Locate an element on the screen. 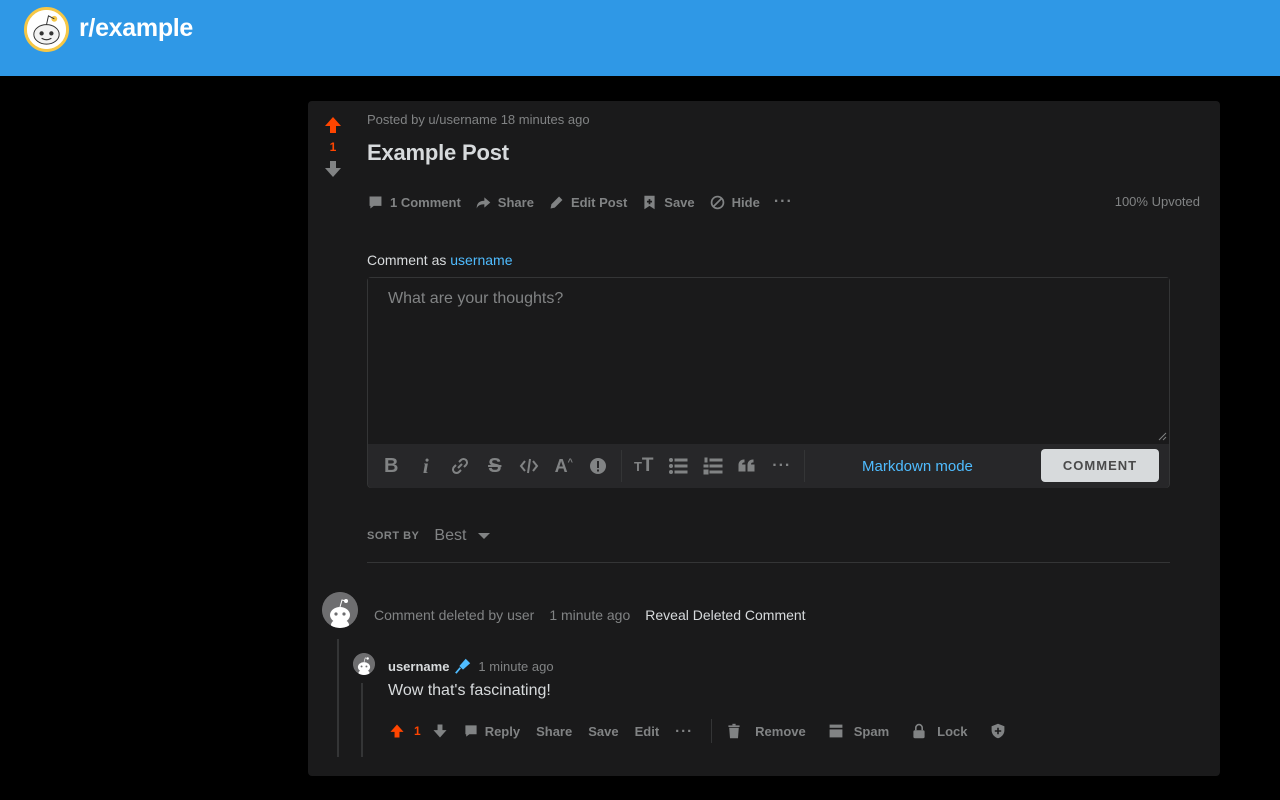 This screenshot has height=800, width=1280. reply-body: Wow that's fascinating! is located at coordinates (469, 690).